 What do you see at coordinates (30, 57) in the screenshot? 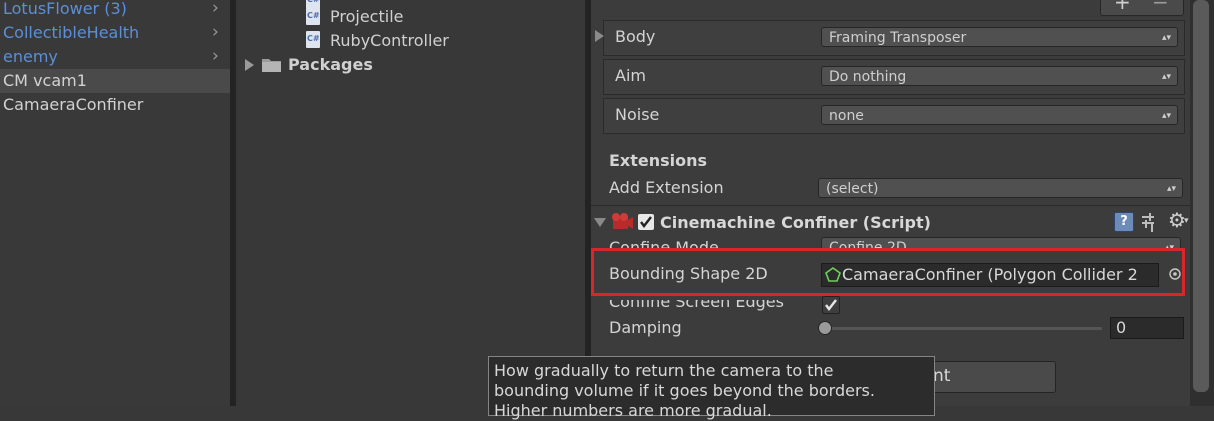
I see `hierarchy-item: enemy` at bounding box center [30, 57].